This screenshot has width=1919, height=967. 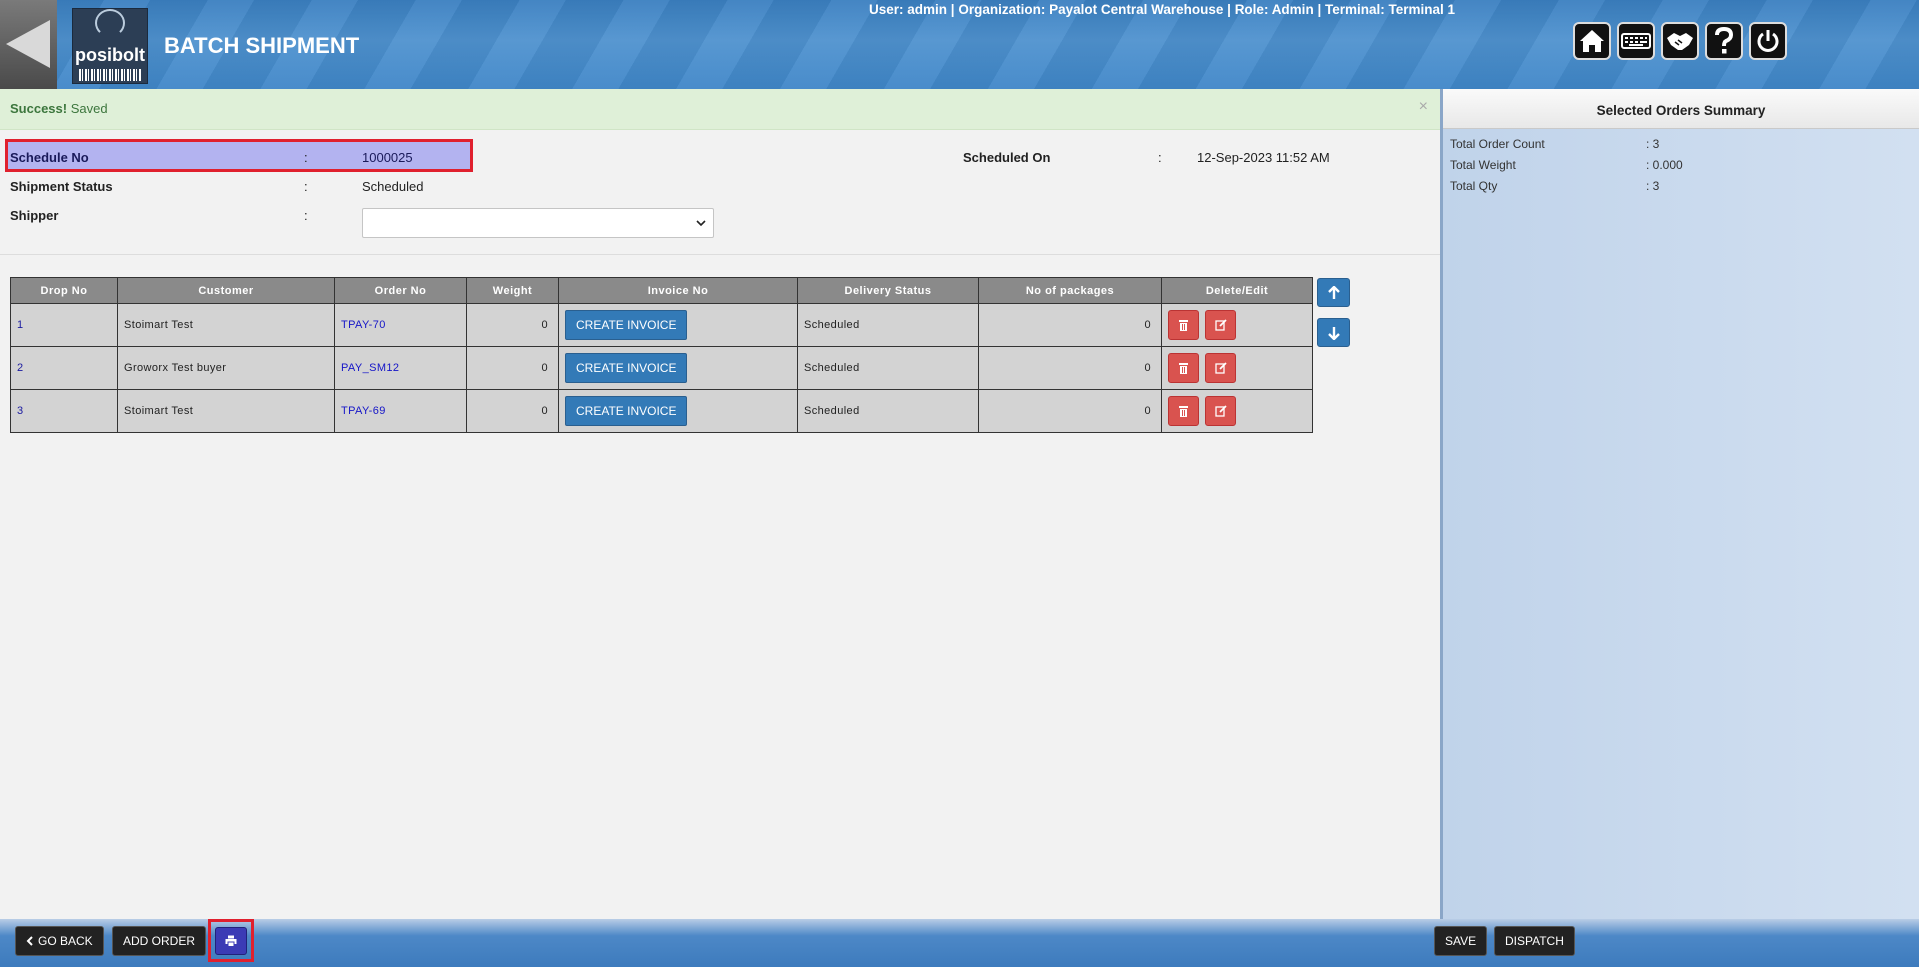 I want to click on drop-no-cell: 1, so click(x=64, y=325).